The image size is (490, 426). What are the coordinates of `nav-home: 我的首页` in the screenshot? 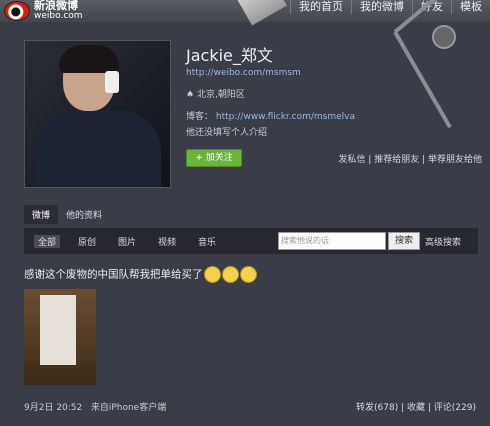 It's located at (320, 7).